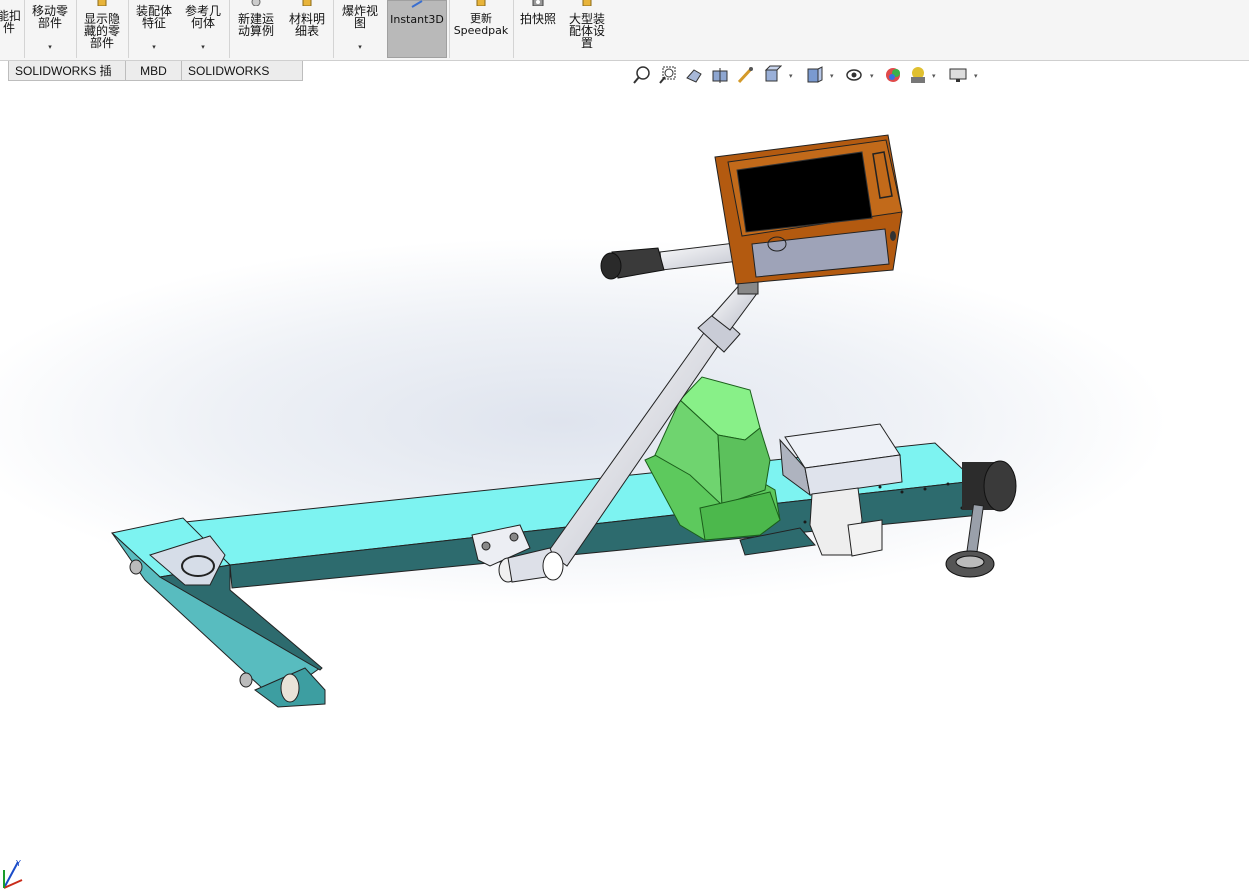 Image resolution: width=1249 pixels, height=894 pixels. I want to click on ribbon-btn-instant3d: Instant3D, so click(417, 29).